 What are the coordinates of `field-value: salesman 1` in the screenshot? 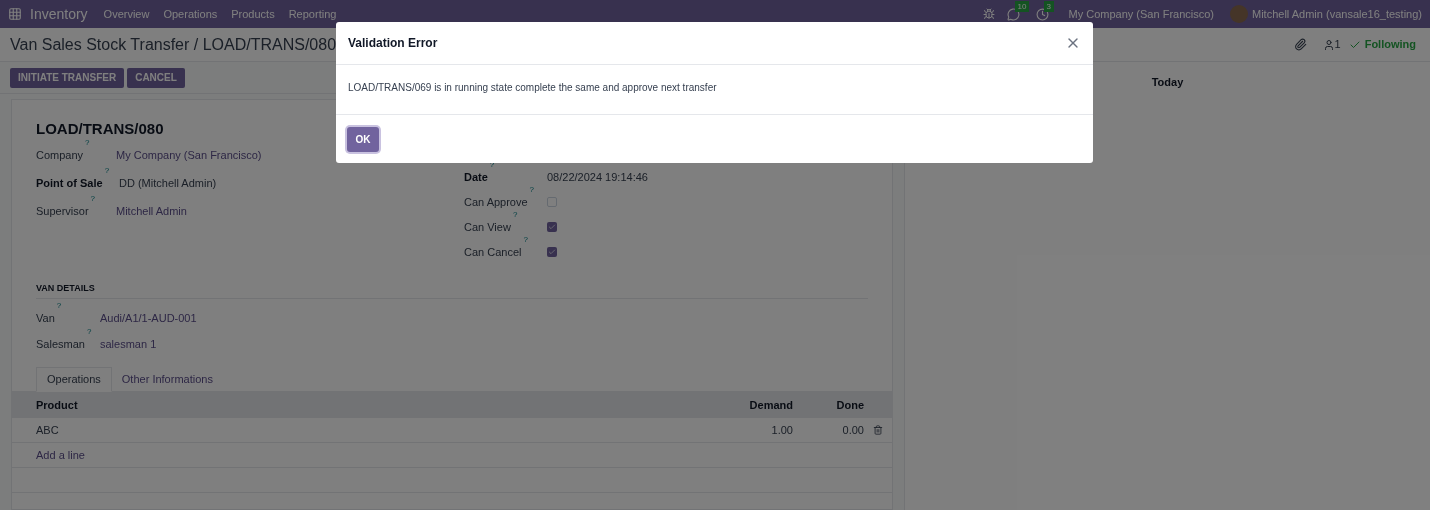 It's located at (128, 344).